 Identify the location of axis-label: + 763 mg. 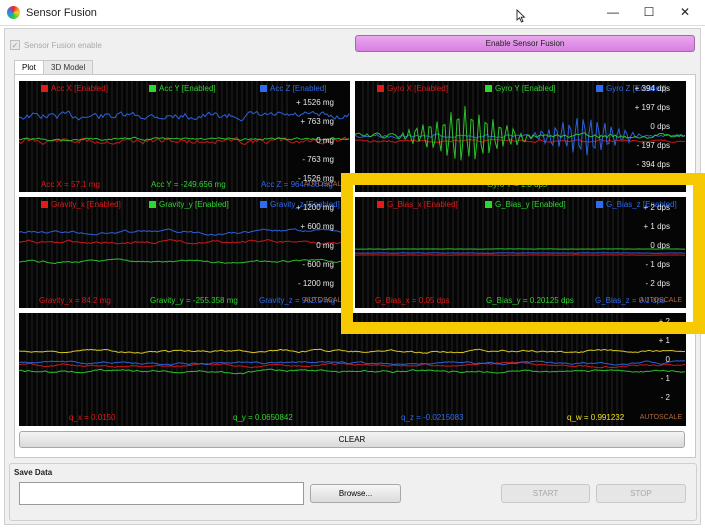
(317, 121).